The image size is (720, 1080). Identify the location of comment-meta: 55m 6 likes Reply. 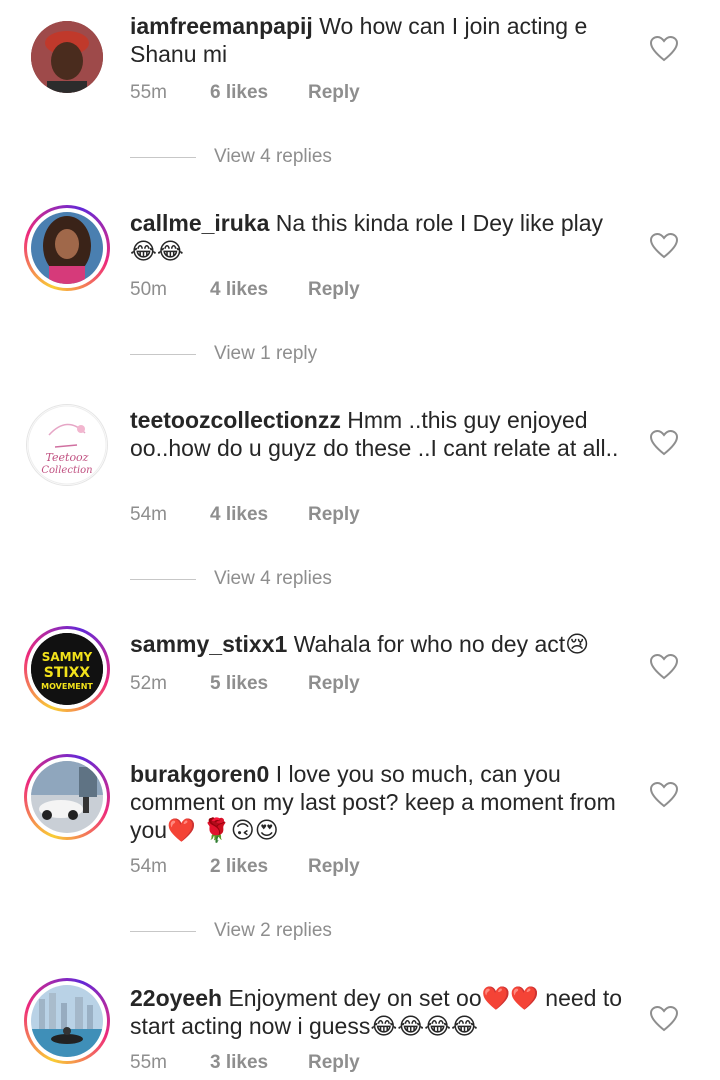
(245, 93).